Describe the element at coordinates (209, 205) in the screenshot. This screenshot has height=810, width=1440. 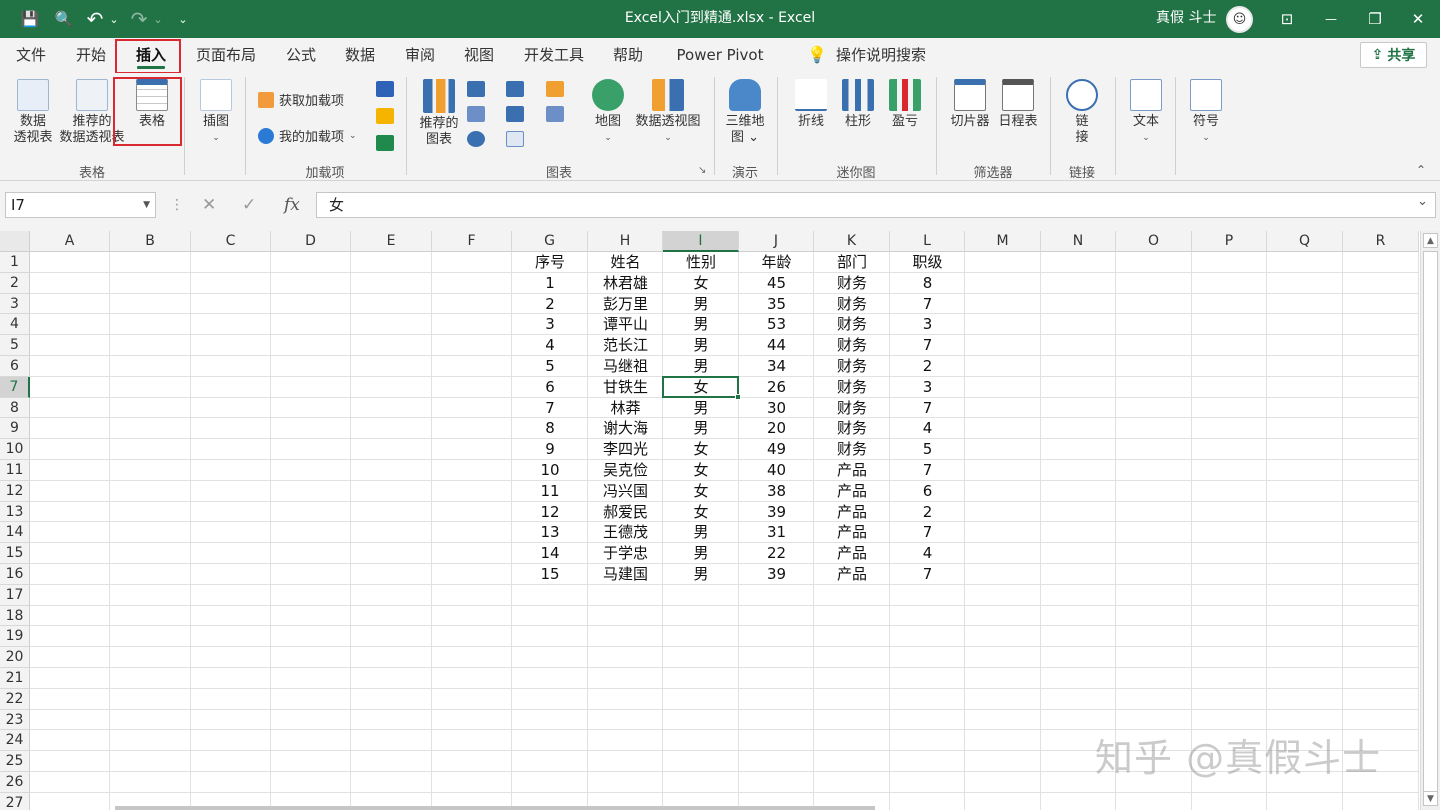
I see `cancel-icon: ✕` at that location.